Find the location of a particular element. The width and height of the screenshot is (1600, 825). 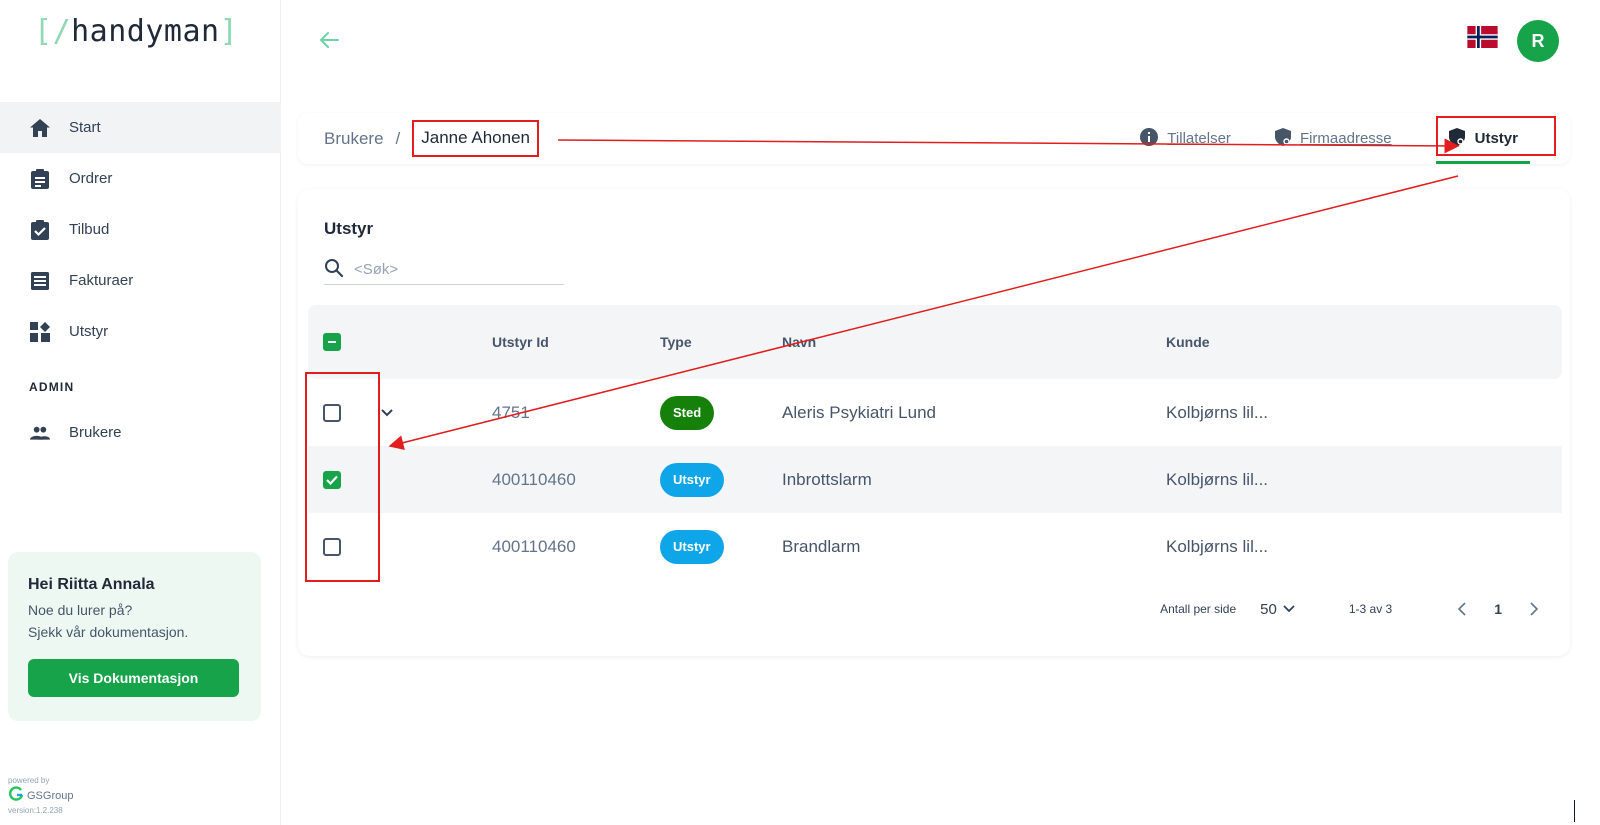

previous-page-button is located at coordinates (1462, 609).